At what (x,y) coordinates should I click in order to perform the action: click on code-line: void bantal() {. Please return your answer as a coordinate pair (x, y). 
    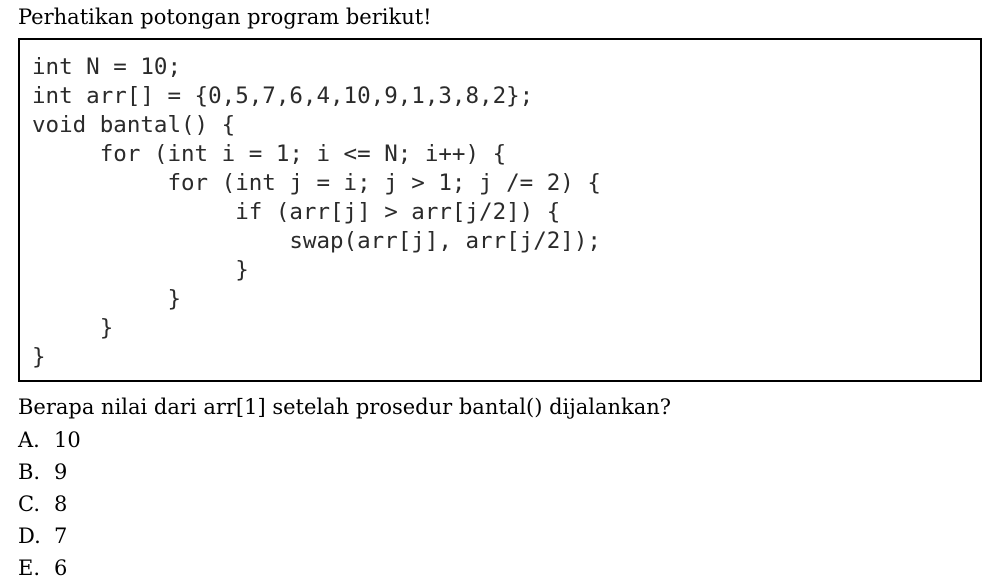
    Looking at the image, I should click on (134, 125).